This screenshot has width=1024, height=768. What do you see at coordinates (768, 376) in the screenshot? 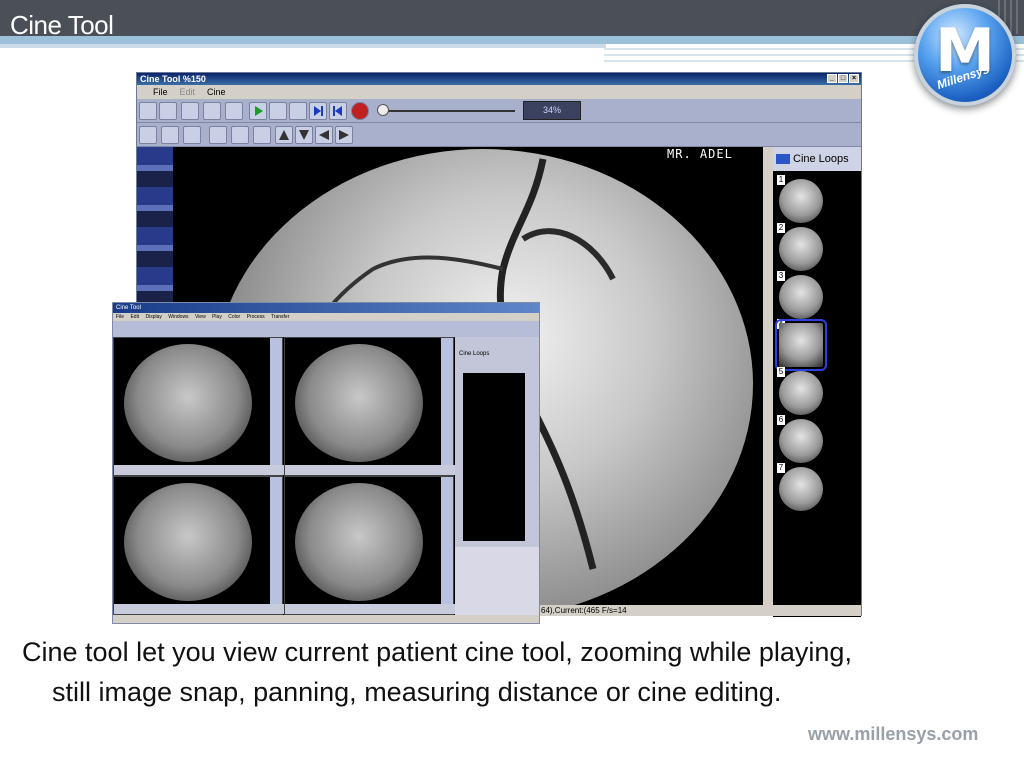
I see `image-scrollbar` at bounding box center [768, 376].